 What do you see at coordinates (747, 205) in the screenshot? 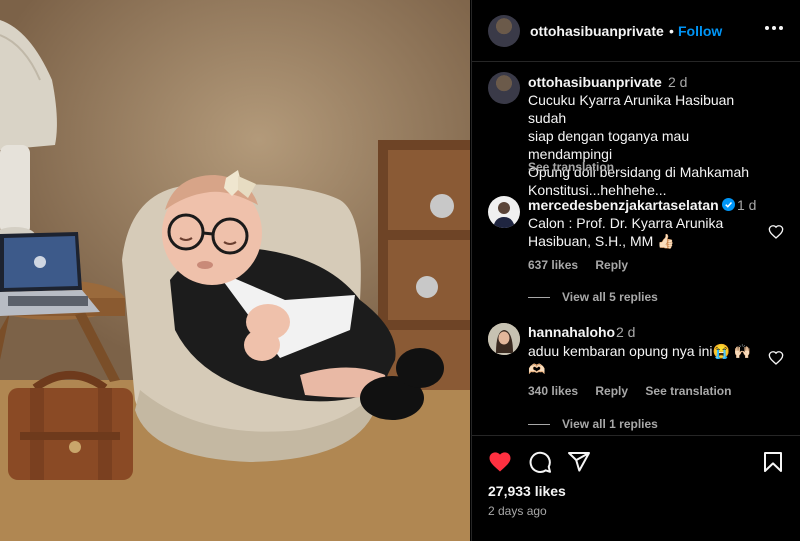
I see `comment-time: 1 d` at bounding box center [747, 205].